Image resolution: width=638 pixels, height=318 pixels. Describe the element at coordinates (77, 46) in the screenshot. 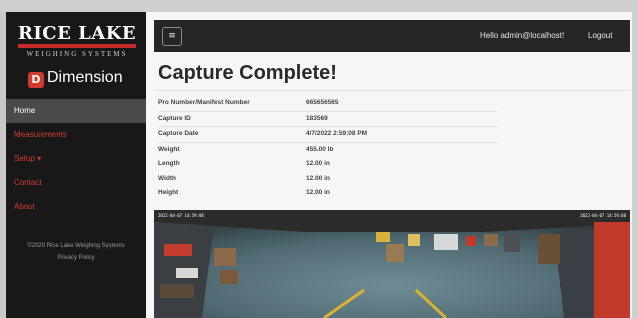

I see `brand-divider` at that location.